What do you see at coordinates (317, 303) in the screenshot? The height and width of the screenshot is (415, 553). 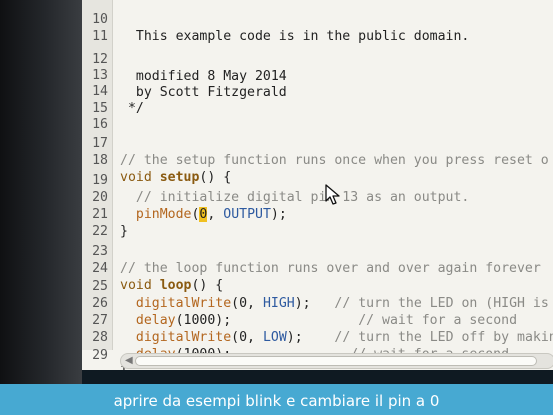 I see `code-line: 26 delay(1000); // wait for a second` at bounding box center [317, 303].